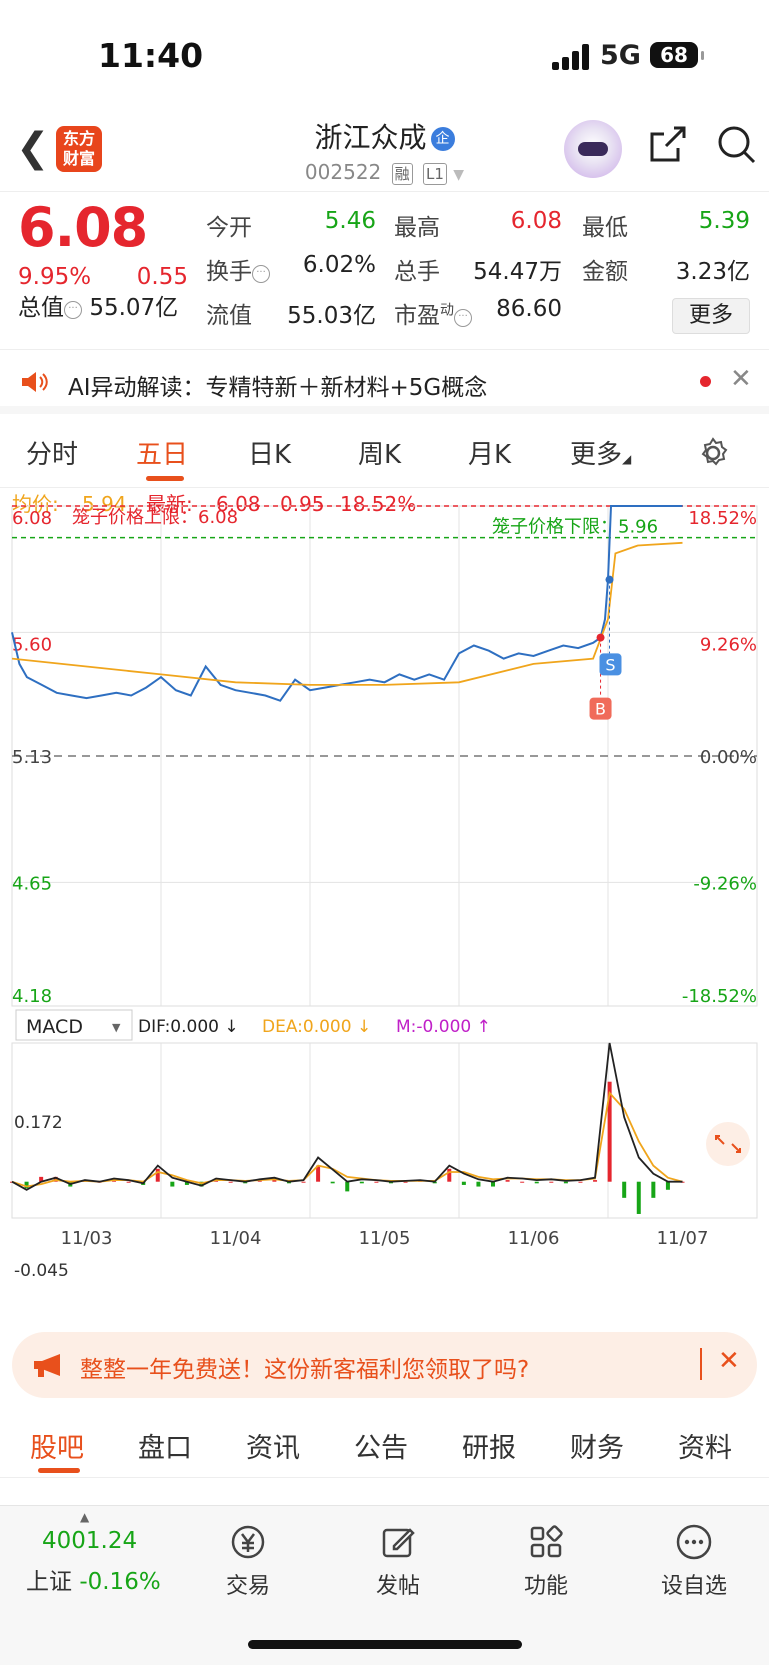 Image resolution: width=769 pixels, height=1665 pixels. I want to click on promo-banner: 整整一年免费送！这份新客福利您领取了吗? ✕, so click(384, 1365).